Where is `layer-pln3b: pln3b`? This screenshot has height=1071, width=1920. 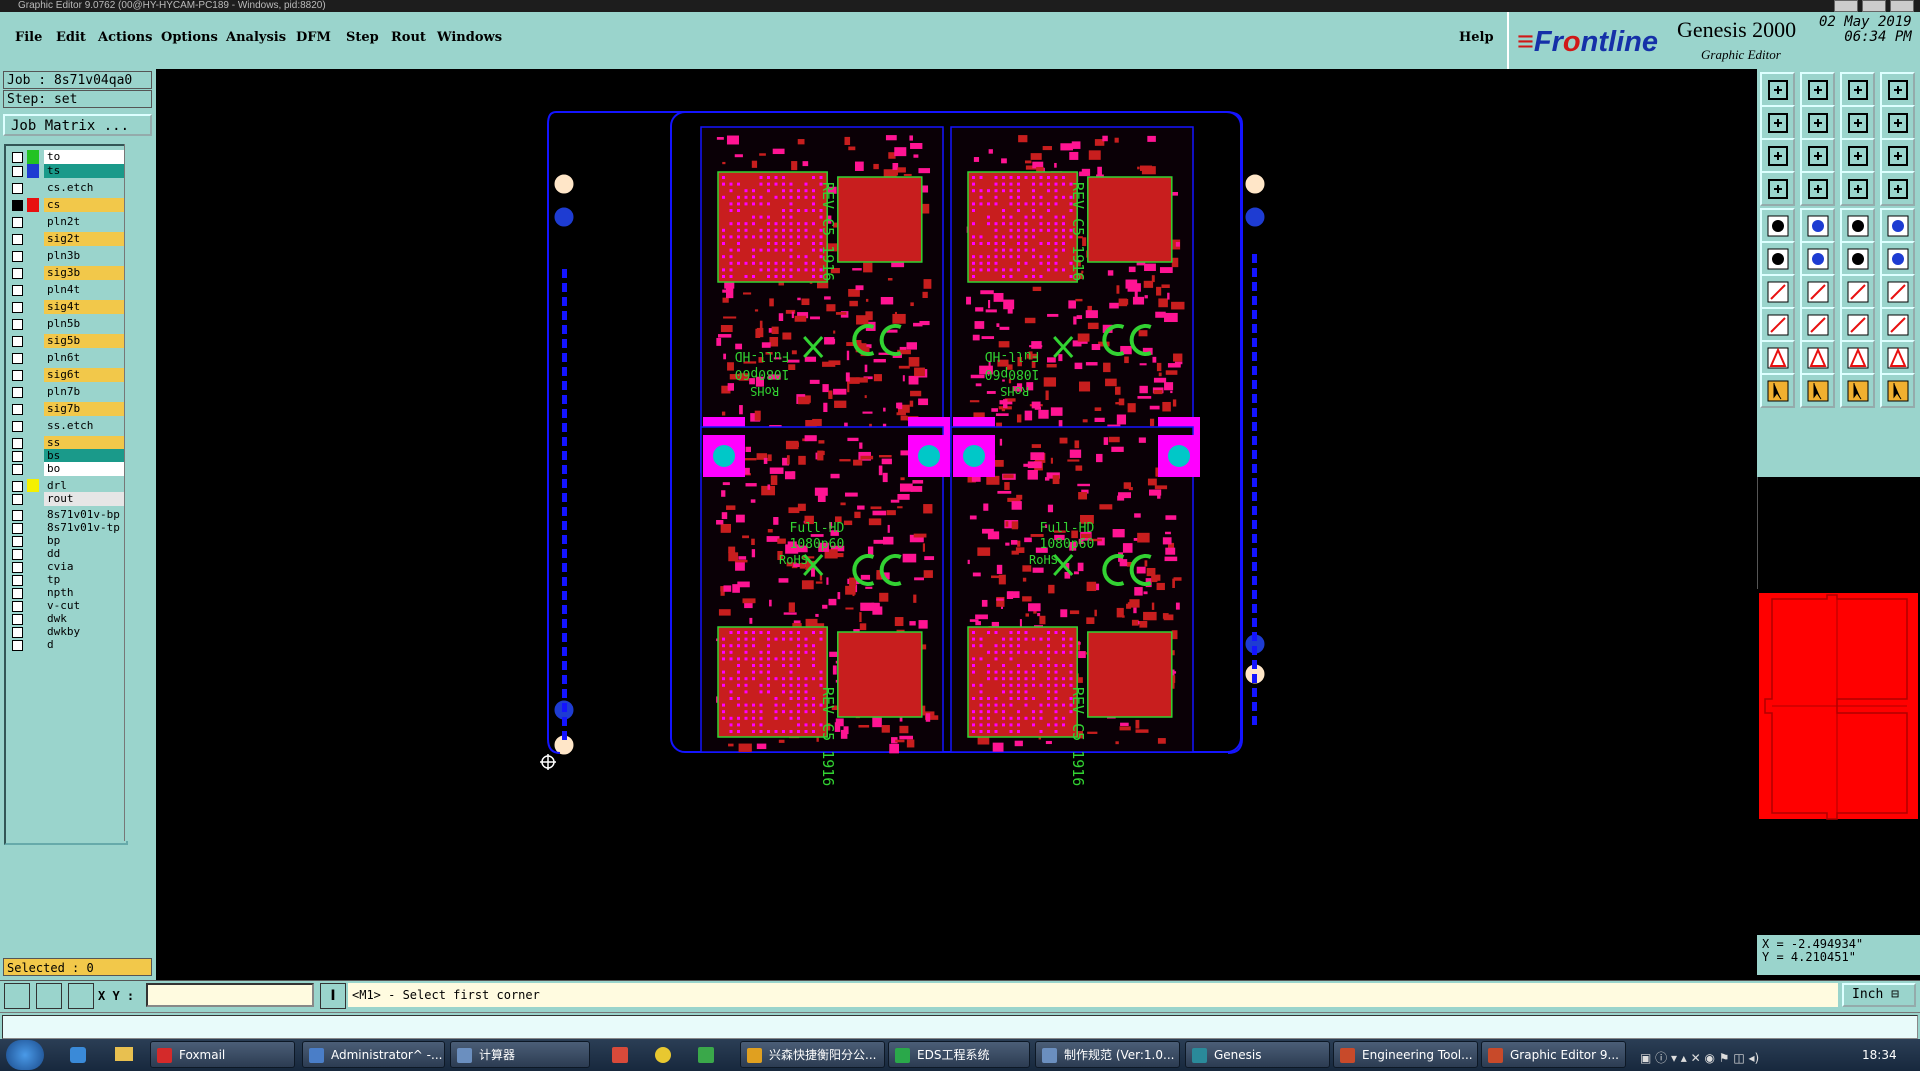
layer-pln3b: pln3b is located at coordinates (68, 256).